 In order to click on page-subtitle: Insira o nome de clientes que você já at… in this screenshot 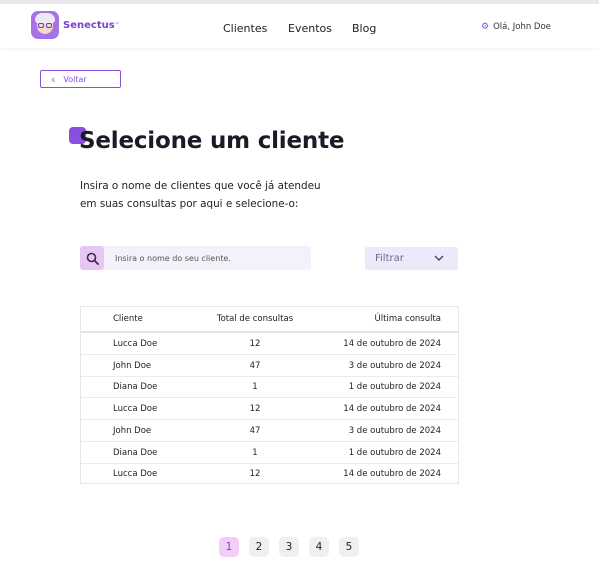, I will do `click(205, 195)`.